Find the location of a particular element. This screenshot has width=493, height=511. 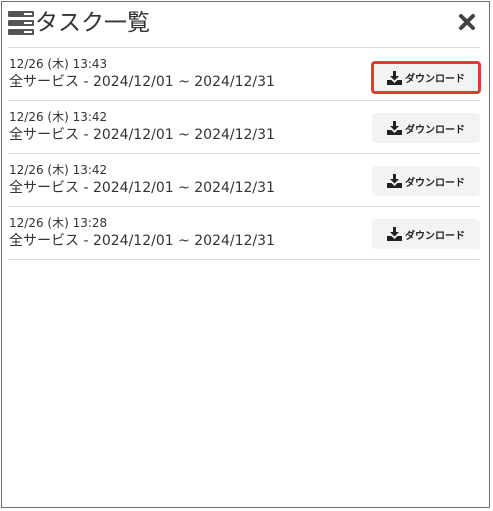

task-list-icon is located at coordinates (21, 23).